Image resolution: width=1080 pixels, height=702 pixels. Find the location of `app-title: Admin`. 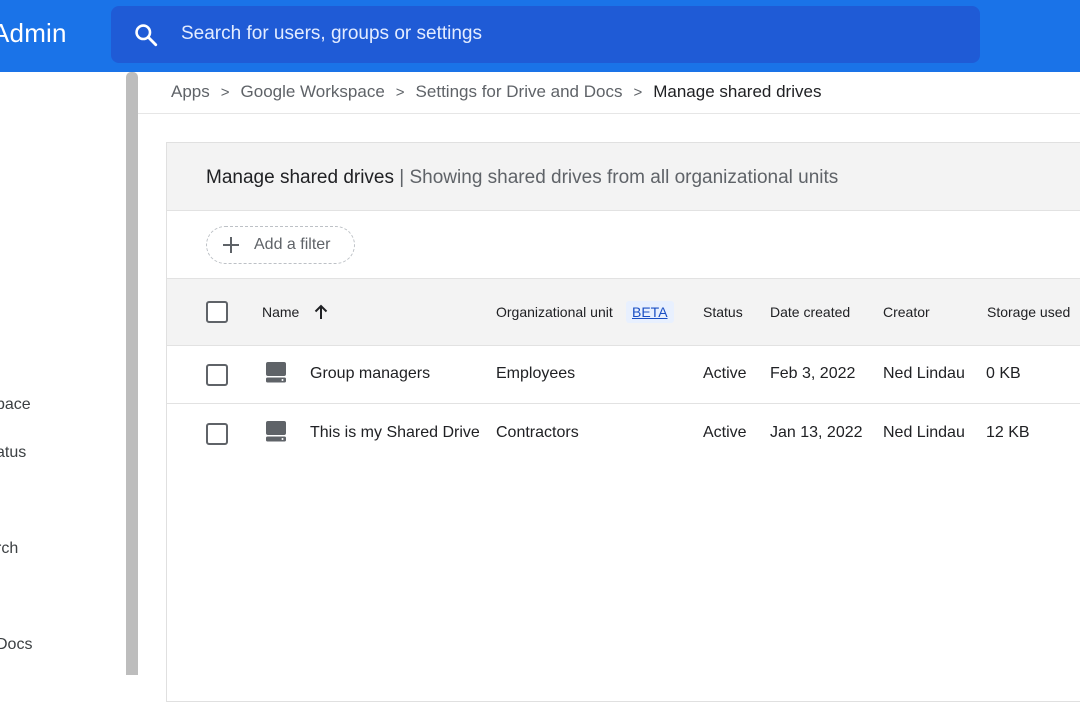

app-title: Admin is located at coordinates (33, 33).